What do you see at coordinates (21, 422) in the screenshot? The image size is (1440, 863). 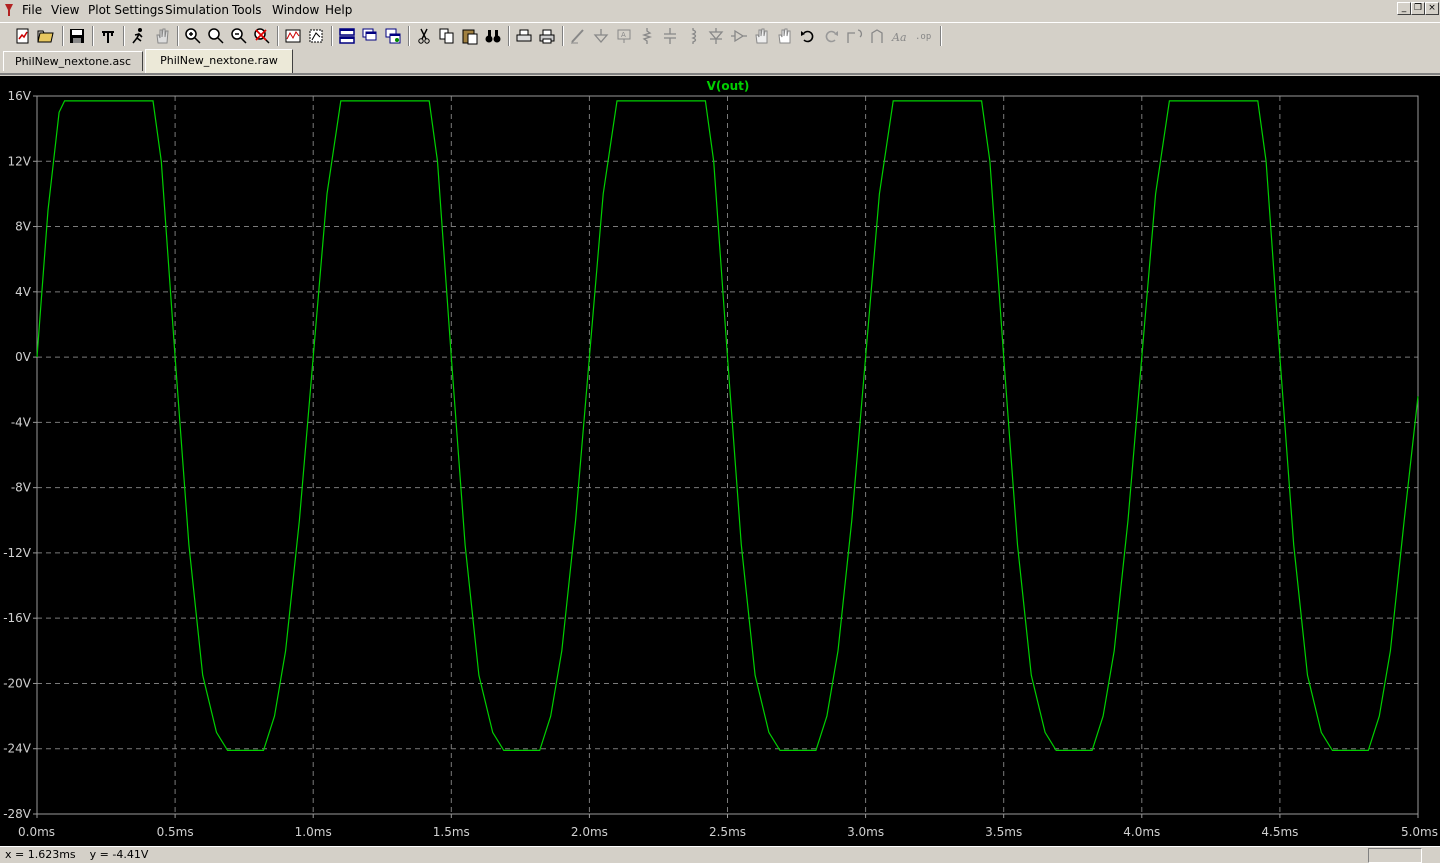 I see `y-tick-label: -4V` at bounding box center [21, 422].